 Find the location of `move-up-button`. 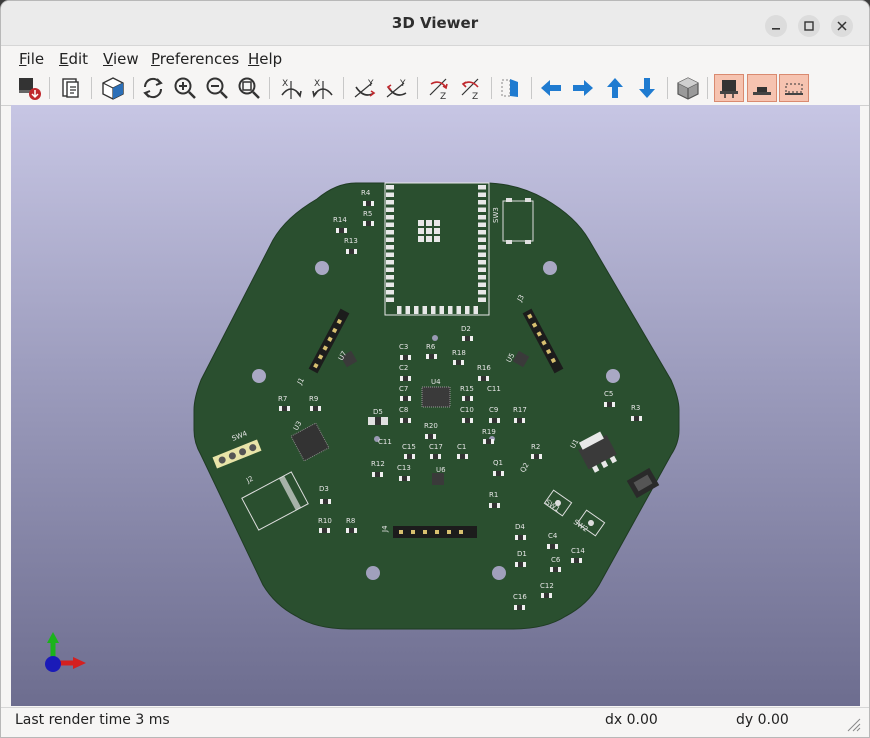

move-up-button is located at coordinates (615, 88).